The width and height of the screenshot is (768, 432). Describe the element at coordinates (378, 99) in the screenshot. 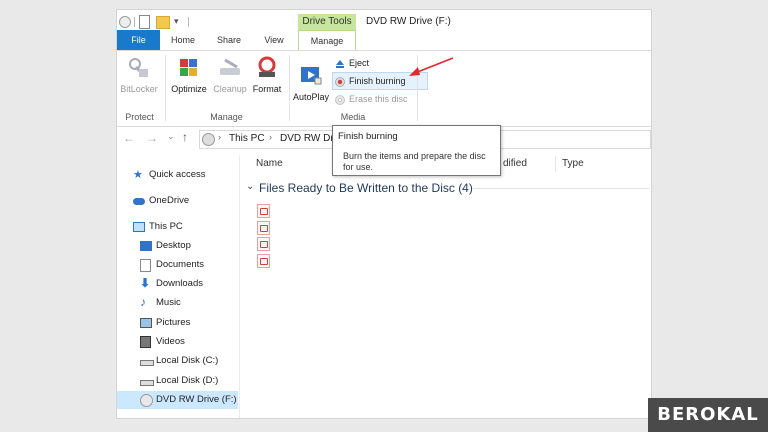

I see `erase-disc-label: Erase this disc` at that location.